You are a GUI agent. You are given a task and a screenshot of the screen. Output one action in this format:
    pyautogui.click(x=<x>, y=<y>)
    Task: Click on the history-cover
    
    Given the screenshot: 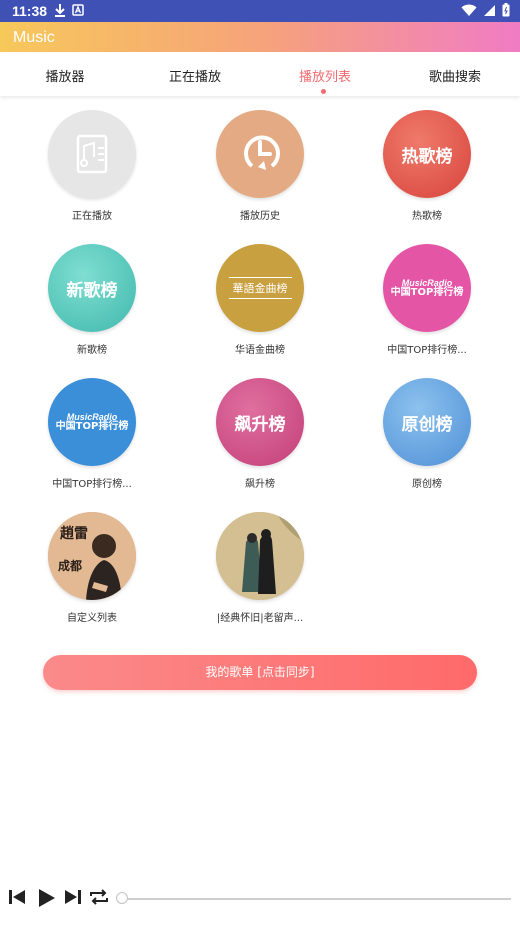 What is the action you would take?
    pyautogui.click(x=260, y=154)
    